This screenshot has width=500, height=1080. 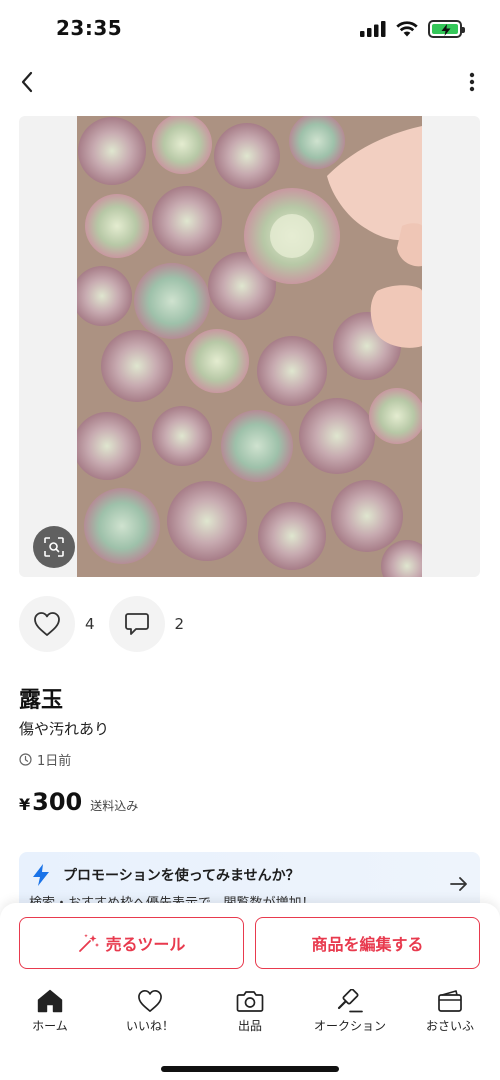 I want to click on comment-icon, so click(x=136, y=624).